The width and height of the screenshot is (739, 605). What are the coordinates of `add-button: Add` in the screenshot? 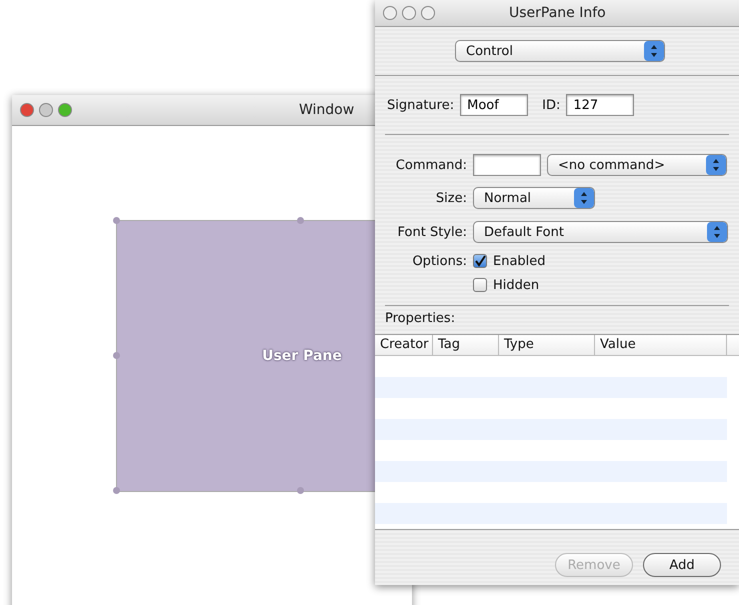 It's located at (682, 565).